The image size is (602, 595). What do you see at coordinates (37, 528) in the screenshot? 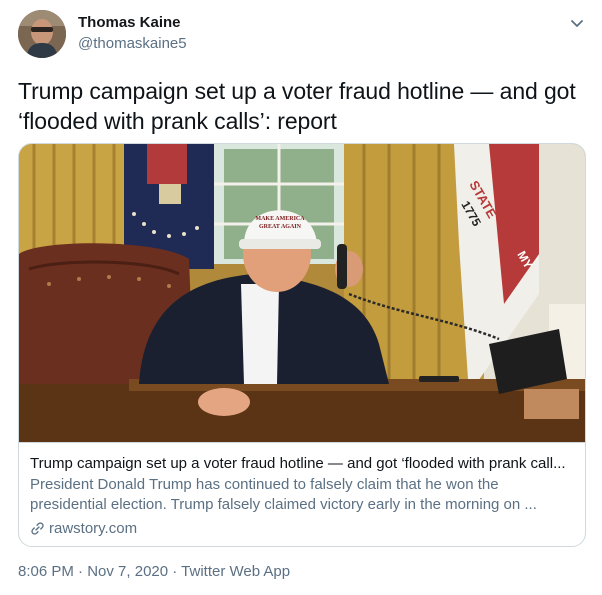
I see `link-icon` at bounding box center [37, 528].